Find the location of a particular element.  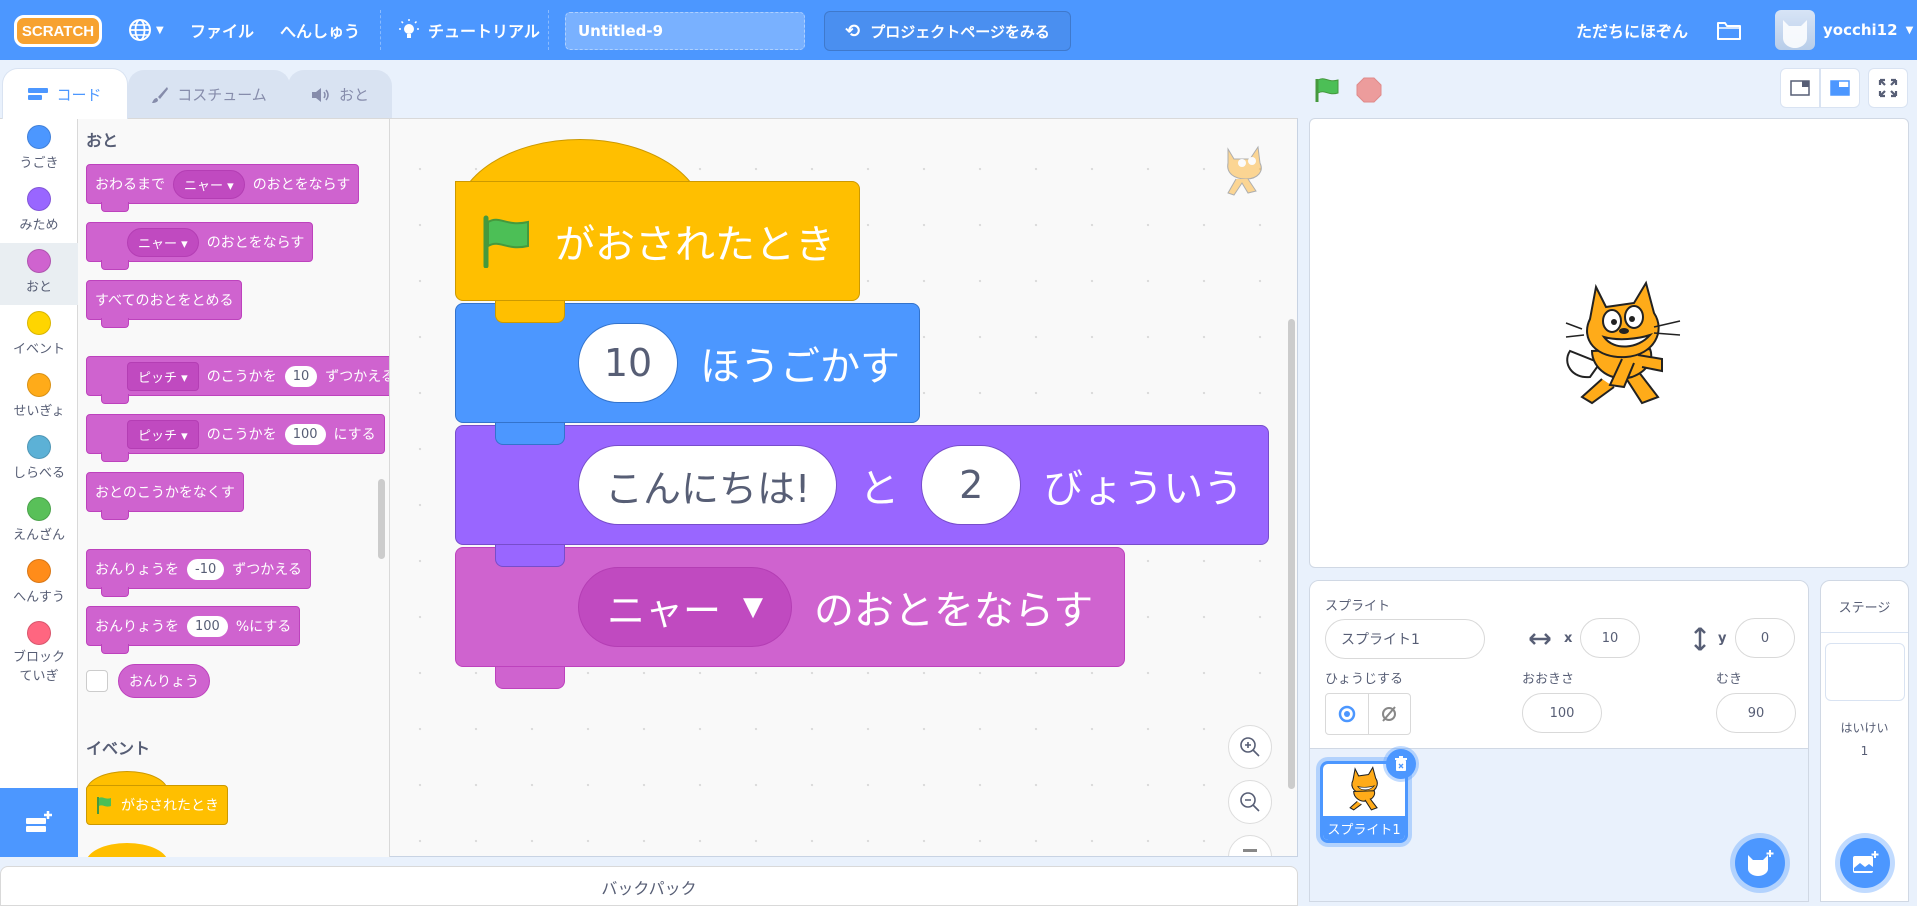

steps-input: 10 is located at coordinates (628, 363).